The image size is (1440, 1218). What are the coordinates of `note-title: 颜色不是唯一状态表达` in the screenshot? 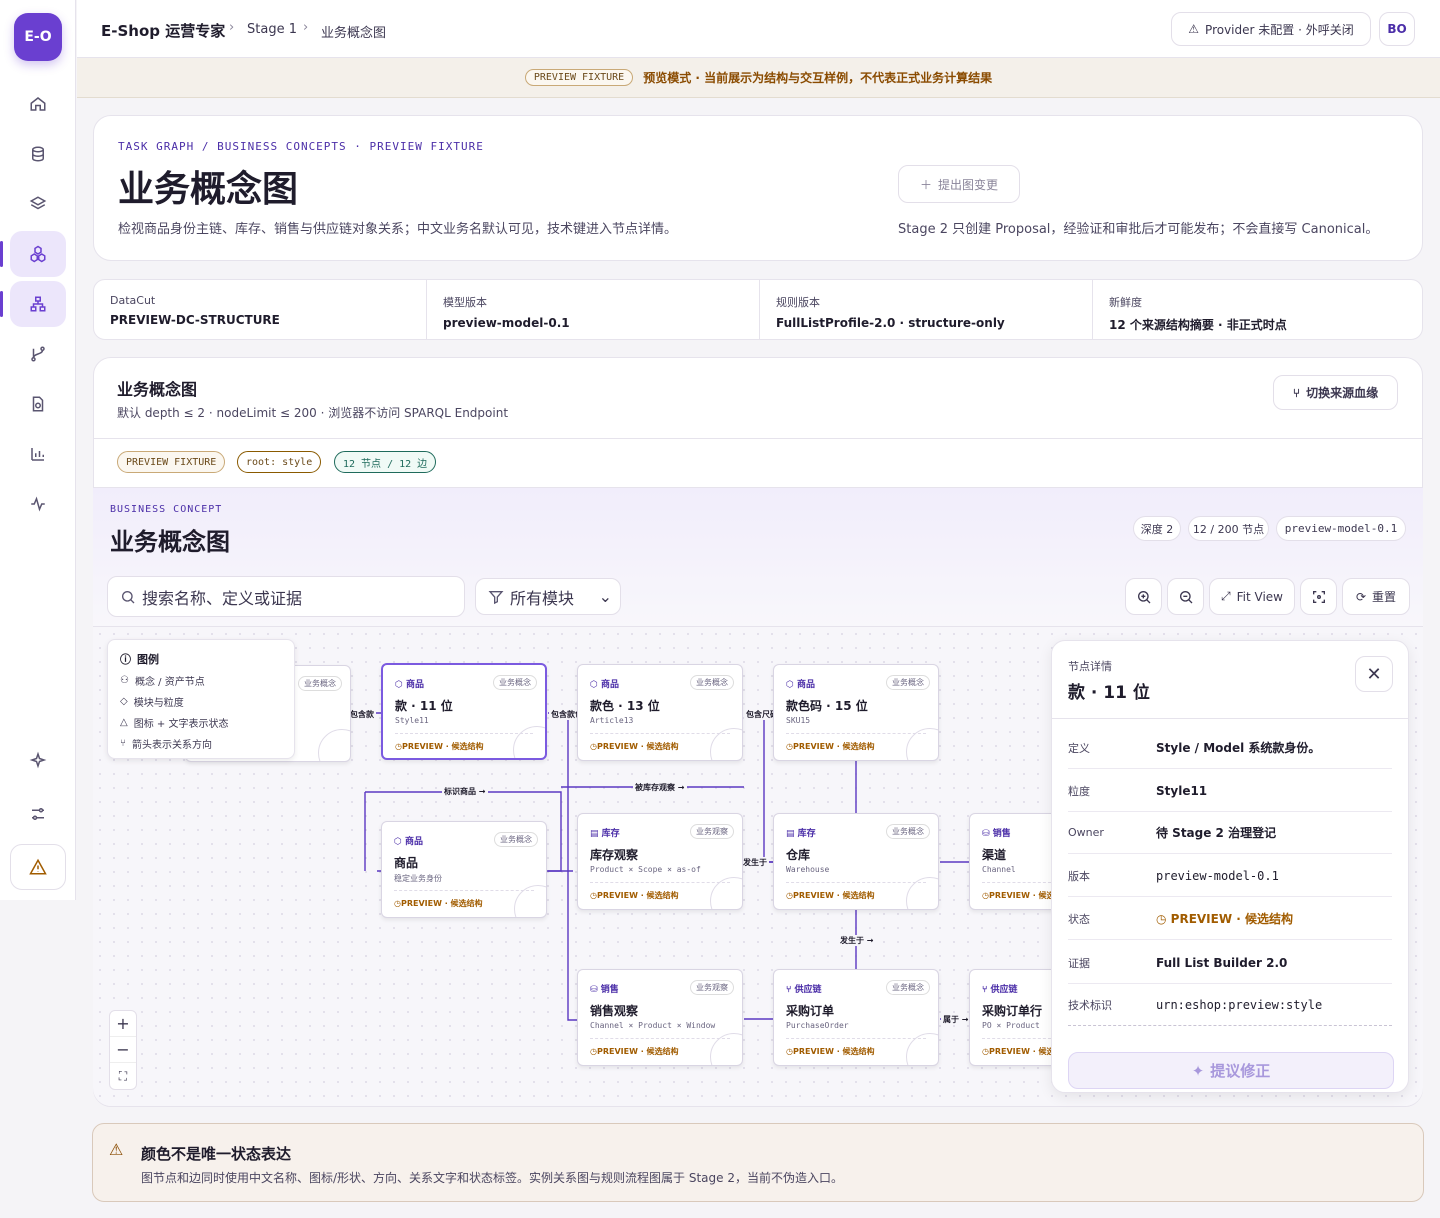 It's located at (216, 1154).